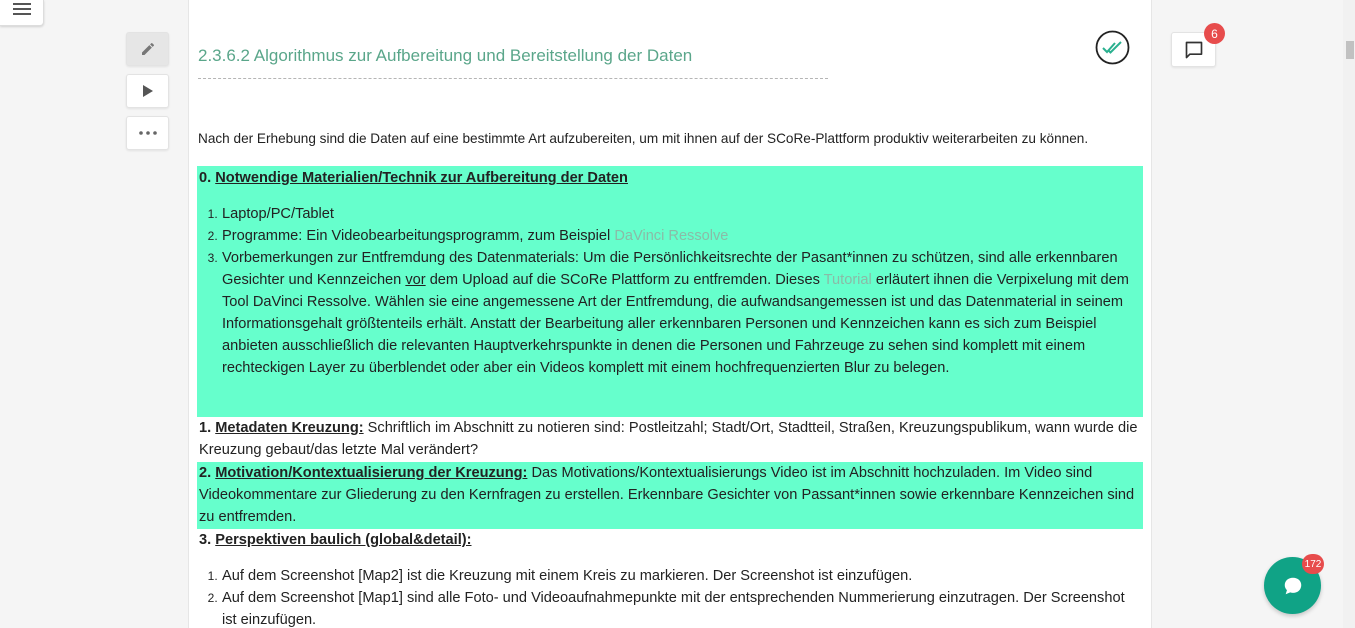 This screenshot has width=1355, height=628. Describe the element at coordinates (848, 280) in the screenshot. I see `tutorial-link: Tutorial` at that location.